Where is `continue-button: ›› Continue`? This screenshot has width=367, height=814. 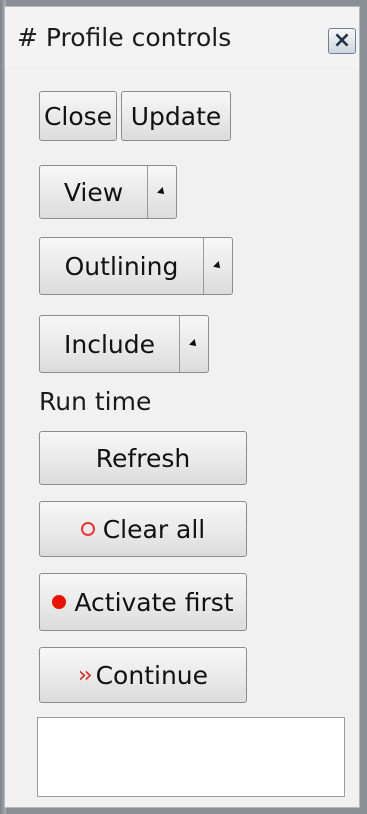
continue-button: ›› Continue is located at coordinates (143, 675).